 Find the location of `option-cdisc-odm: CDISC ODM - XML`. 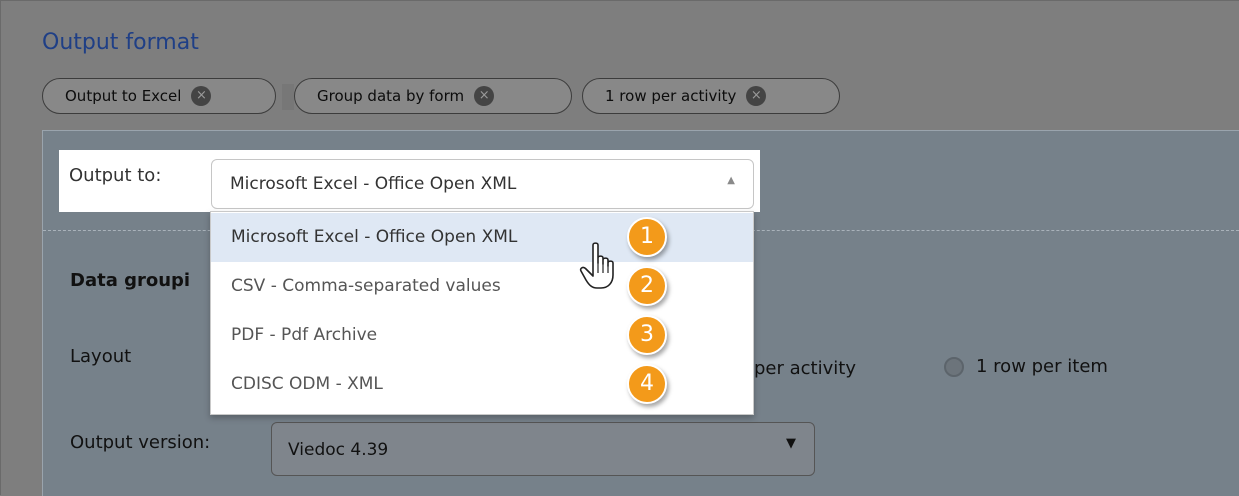

option-cdisc-odm: CDISC ODM - XML is located at coordinates (482, 384).